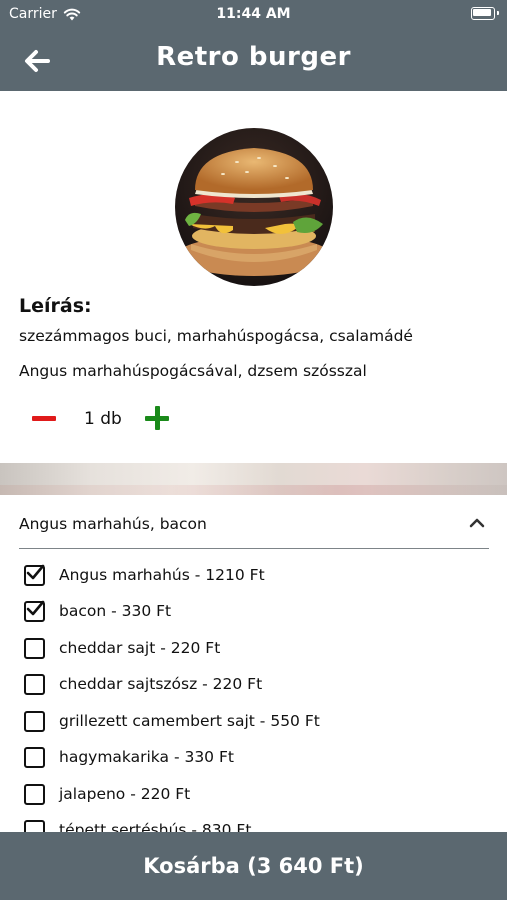 The width and height of the screenshot is (507, 900). Describe the element at coordinates (158, 419) in the screenshot. I see `increase-quantity-button` at that location.